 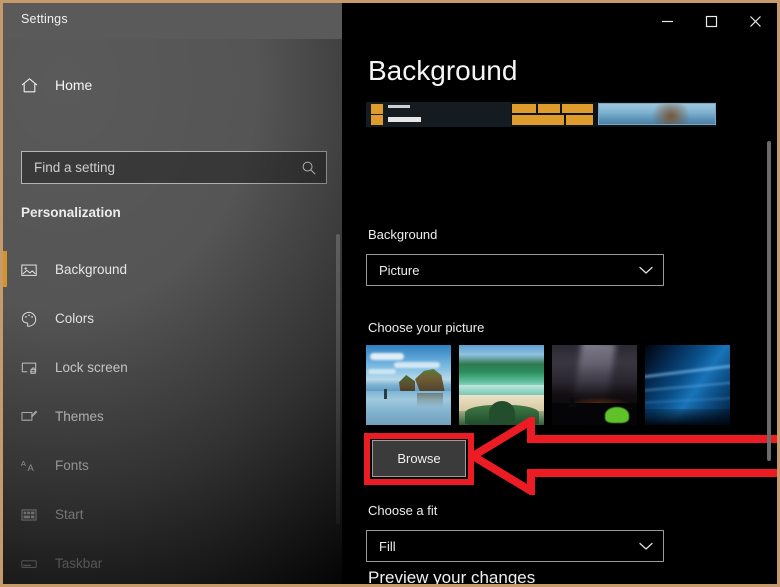 I want to click on sidebar-item-label: Fonts, so click(x=72, y=465).